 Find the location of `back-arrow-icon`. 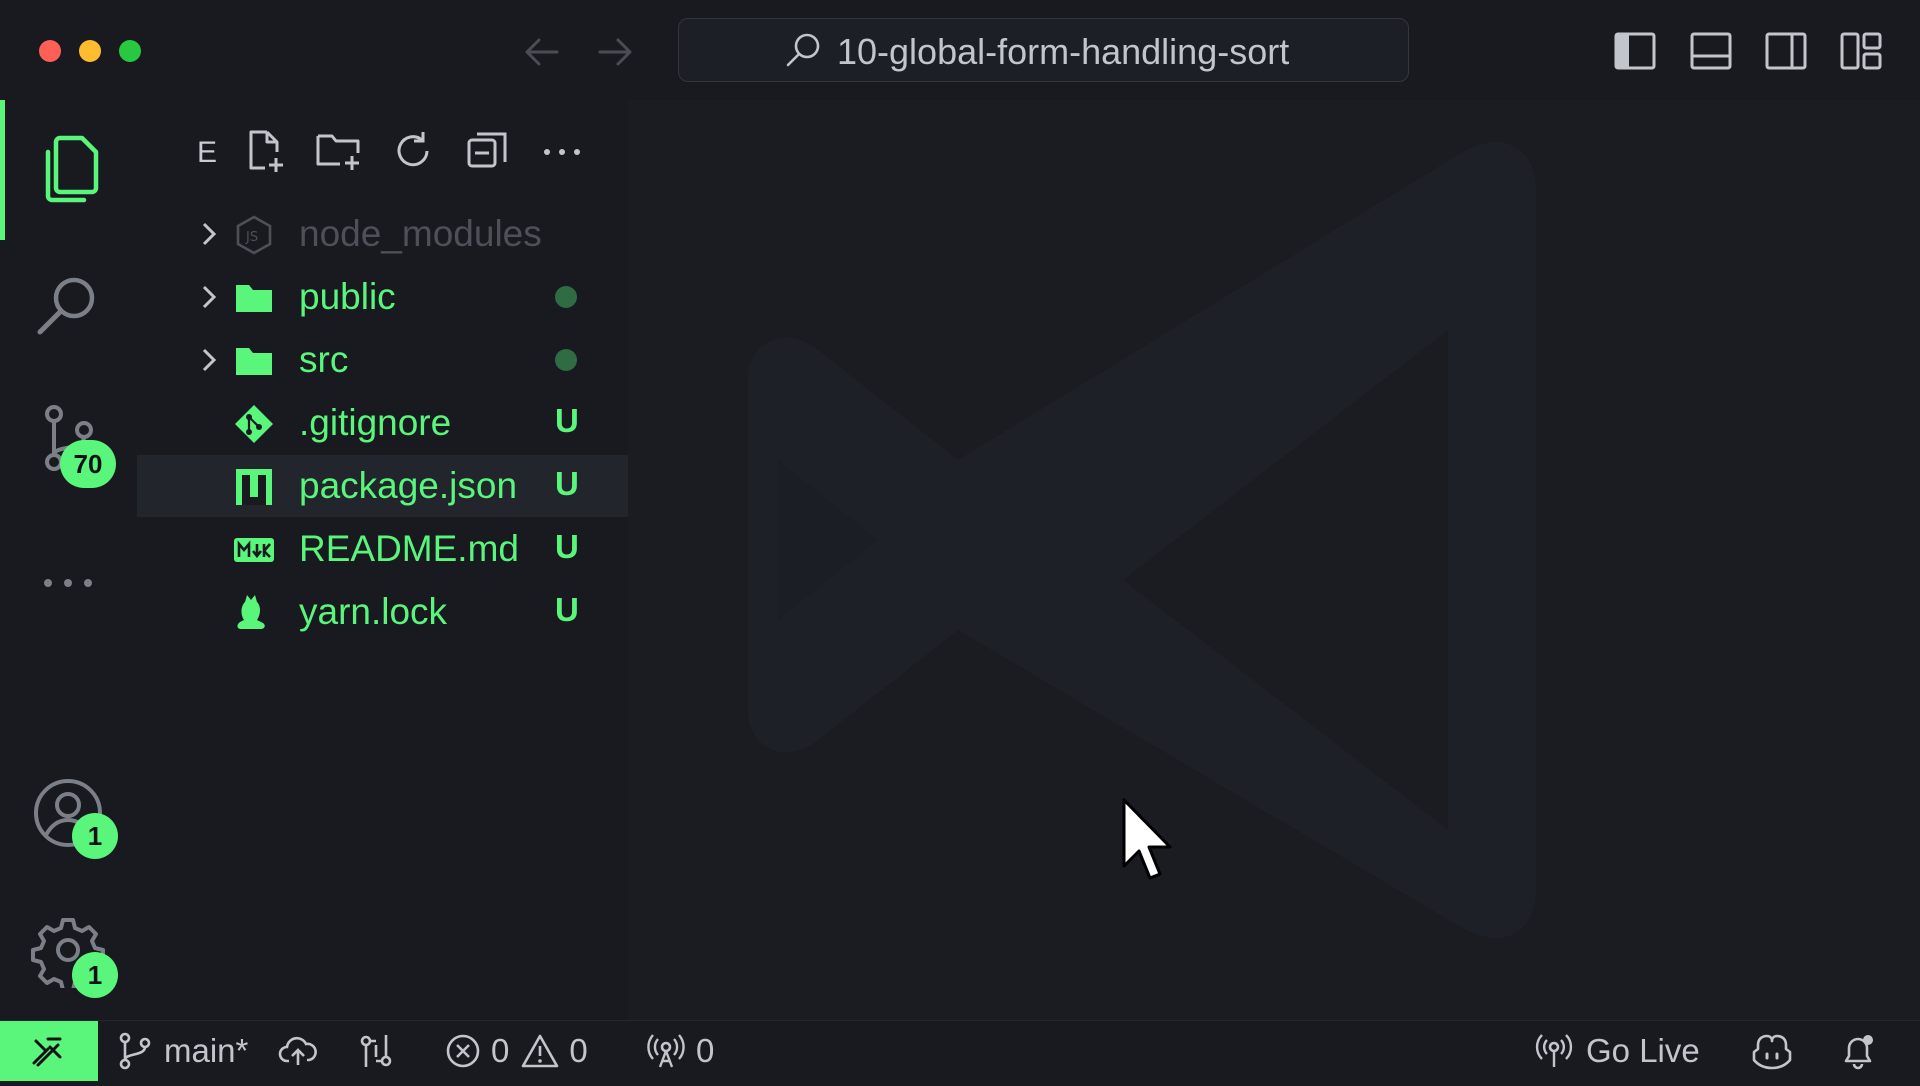

back-arrow-icon is located at coordinates (541, 52).